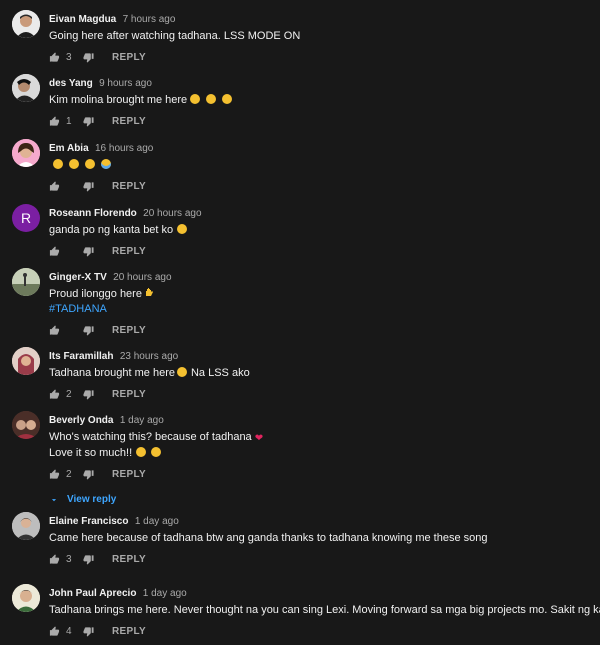 This screenshot has height=645, width=600. What do you see at coordinates (69, 631) in the screenshot?
I see `like-count: 4` at bounding box center [69, 631].